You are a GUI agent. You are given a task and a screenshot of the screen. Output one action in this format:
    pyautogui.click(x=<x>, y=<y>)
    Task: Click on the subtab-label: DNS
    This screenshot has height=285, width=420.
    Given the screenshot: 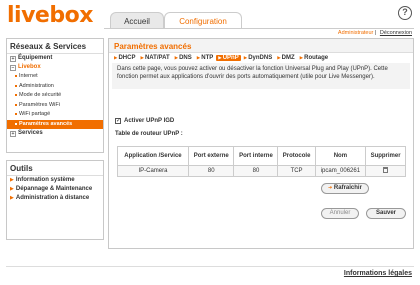 What is the action you would take?
    pyautogui.click(x=185, y=58)
    